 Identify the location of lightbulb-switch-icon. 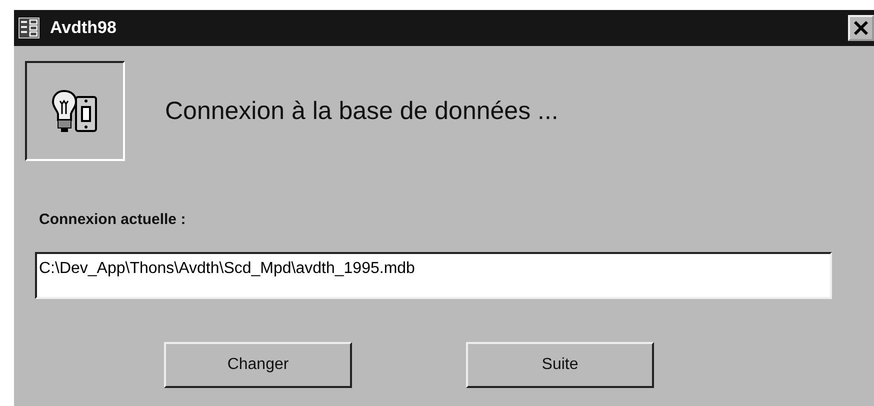
(75, 111).